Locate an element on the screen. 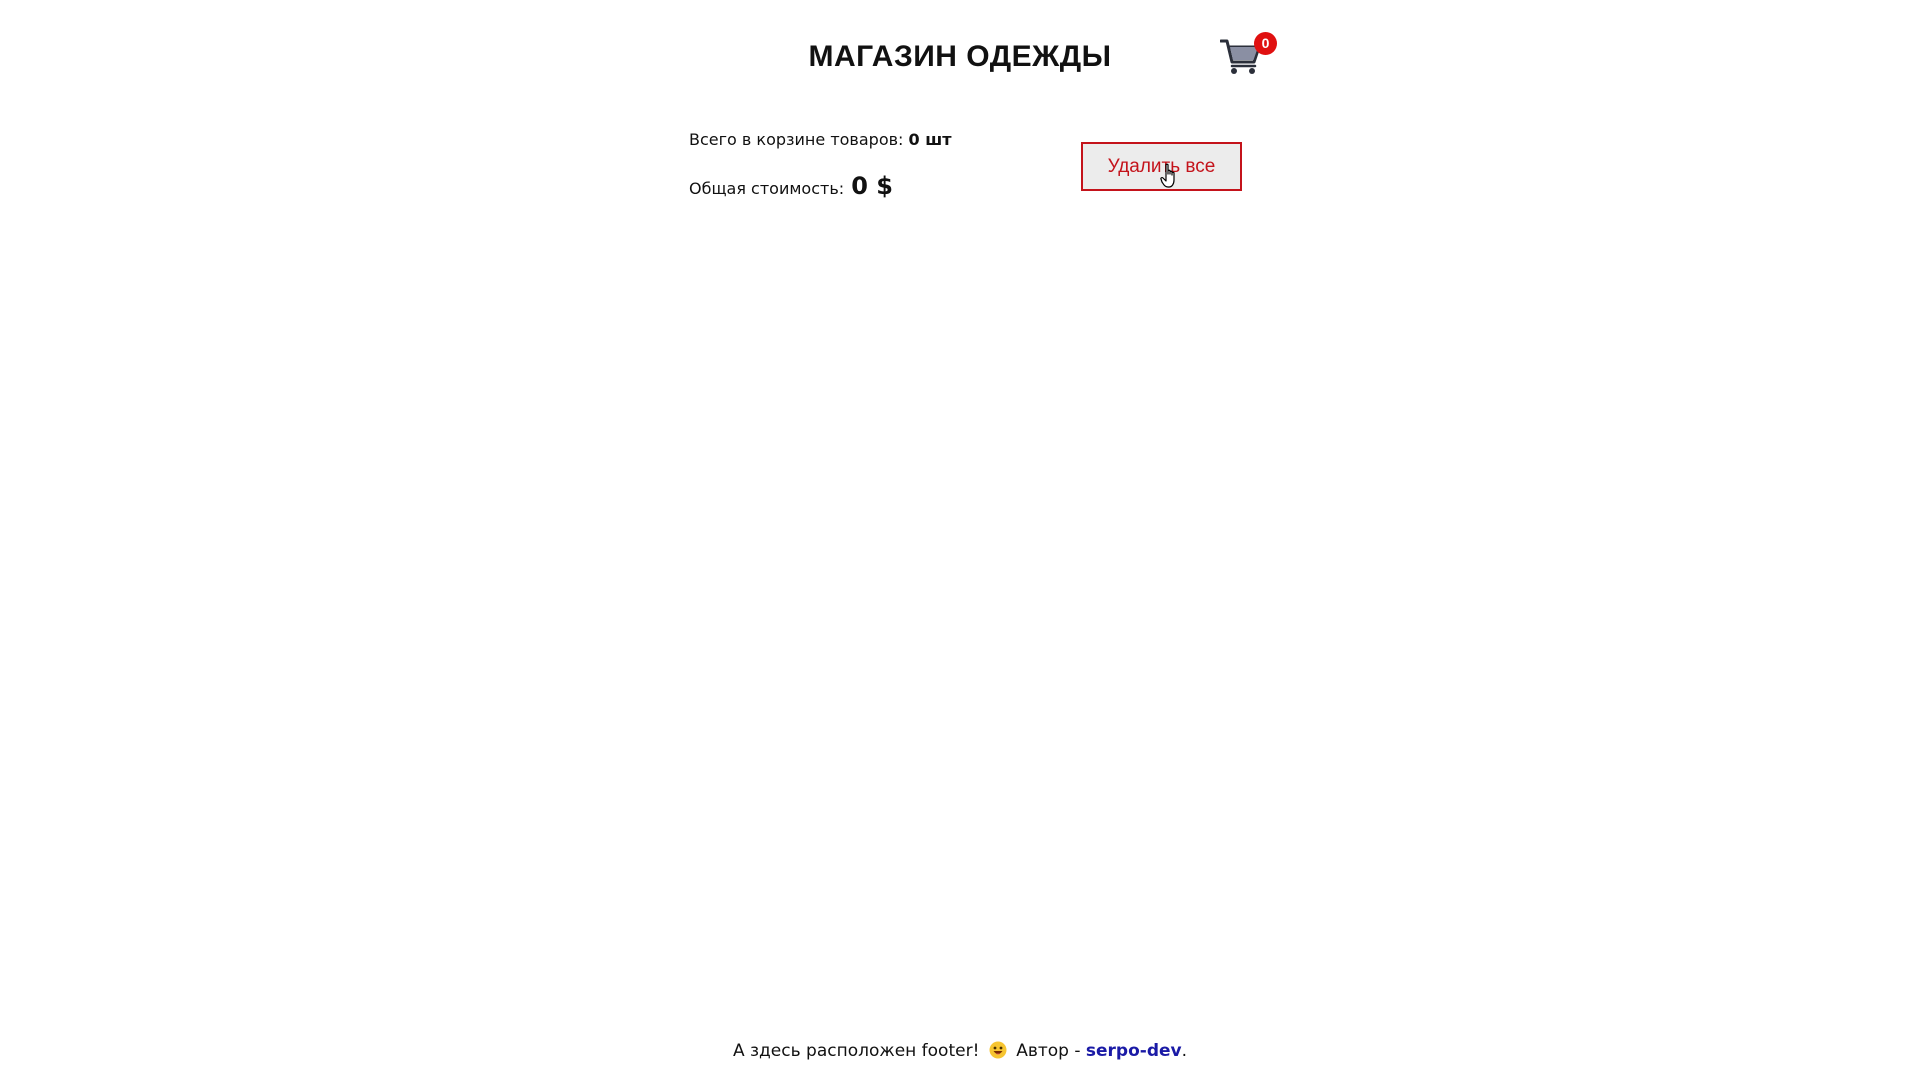 The image size is (1920, 1080). footer-period: . is located at coordinates (1184, 1051).